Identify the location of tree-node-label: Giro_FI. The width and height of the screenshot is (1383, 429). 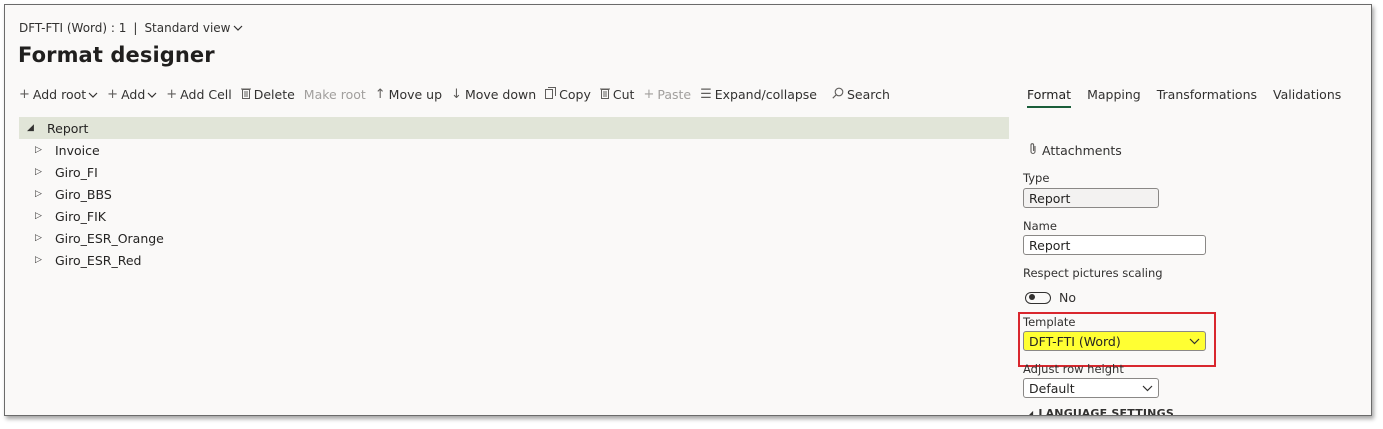
(76, 172).